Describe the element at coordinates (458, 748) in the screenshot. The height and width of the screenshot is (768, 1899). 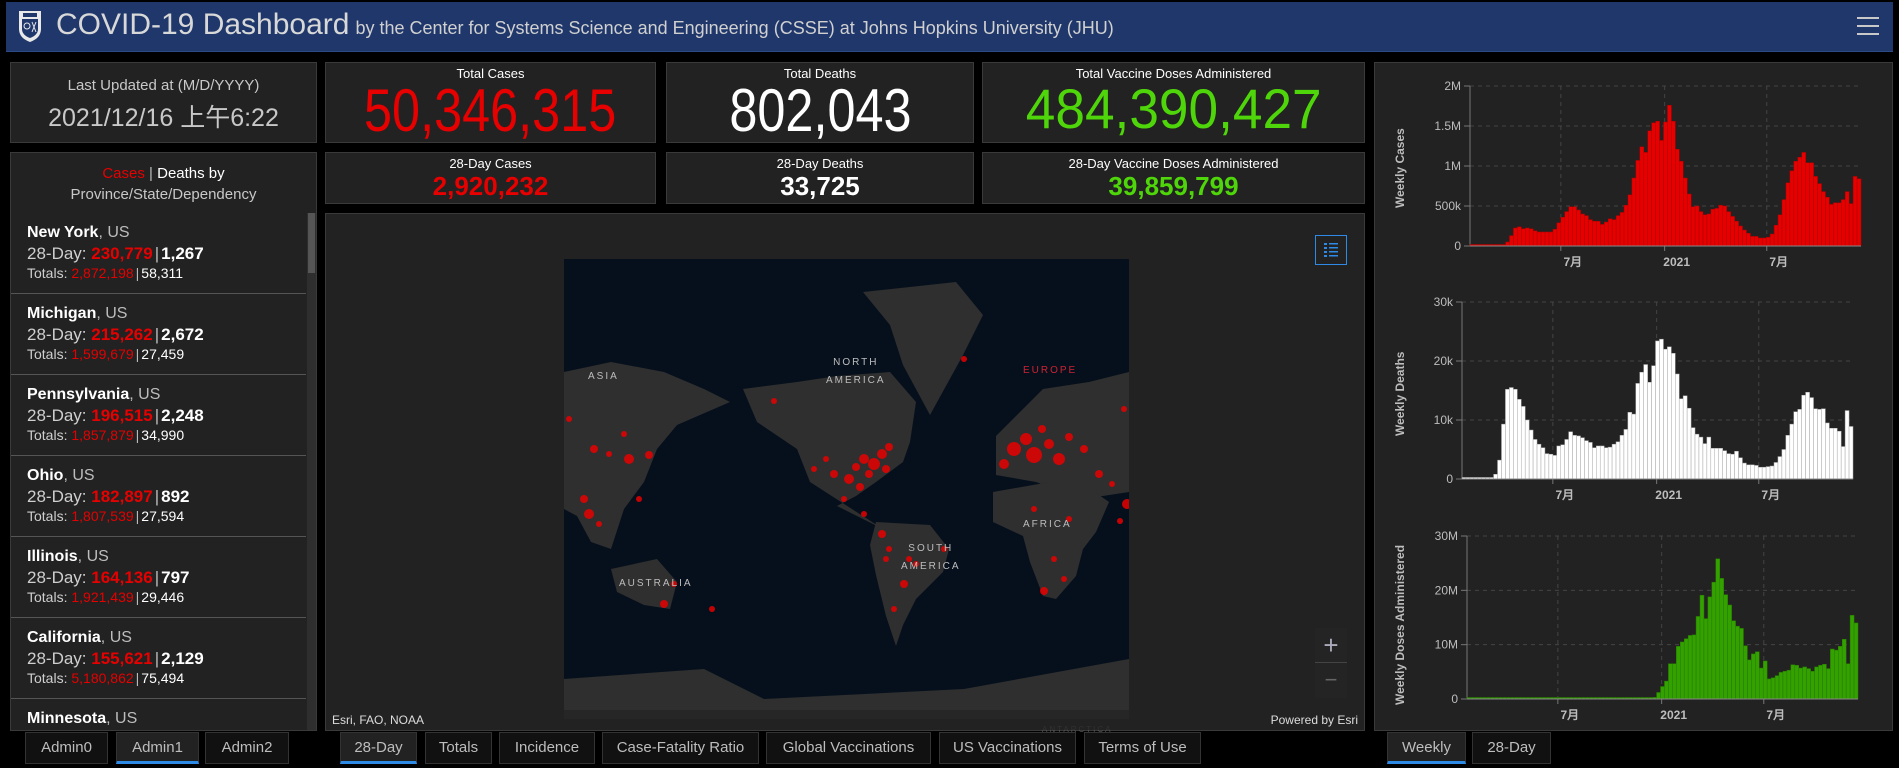
I see `map-tab-totals: Totals` at that location.